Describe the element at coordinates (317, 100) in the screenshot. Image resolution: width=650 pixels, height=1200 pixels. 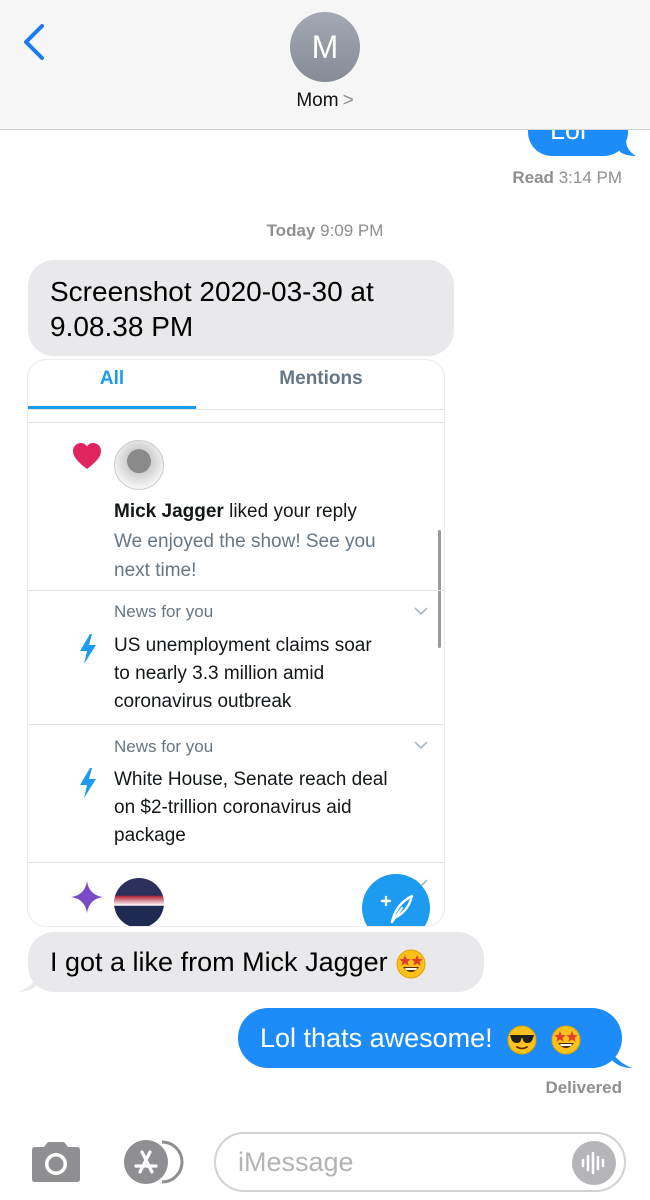
I see `contact-name: Mom` at that location.